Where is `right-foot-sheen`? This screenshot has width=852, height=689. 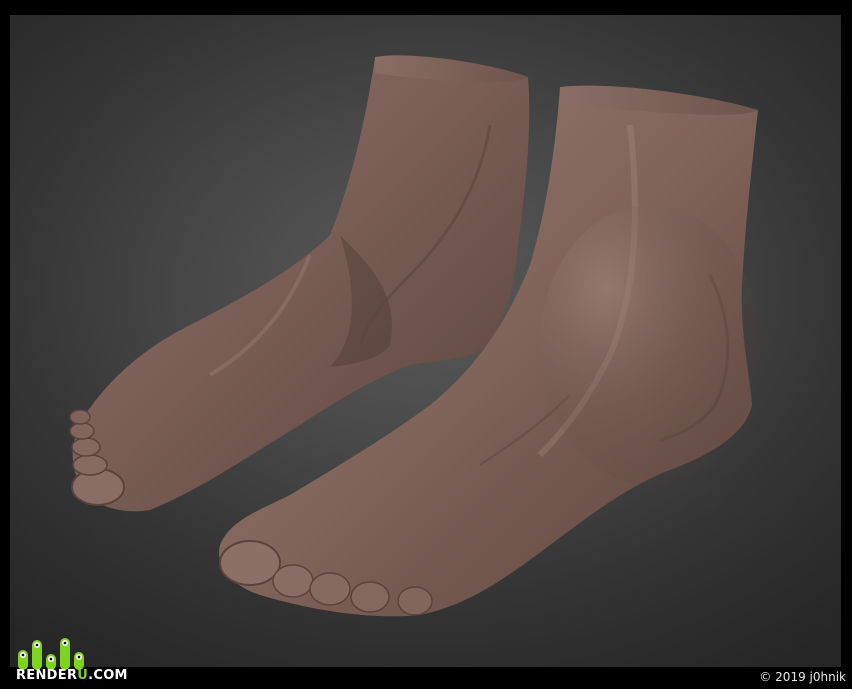
right-foot-sheen is located at coordinates (650, 345).